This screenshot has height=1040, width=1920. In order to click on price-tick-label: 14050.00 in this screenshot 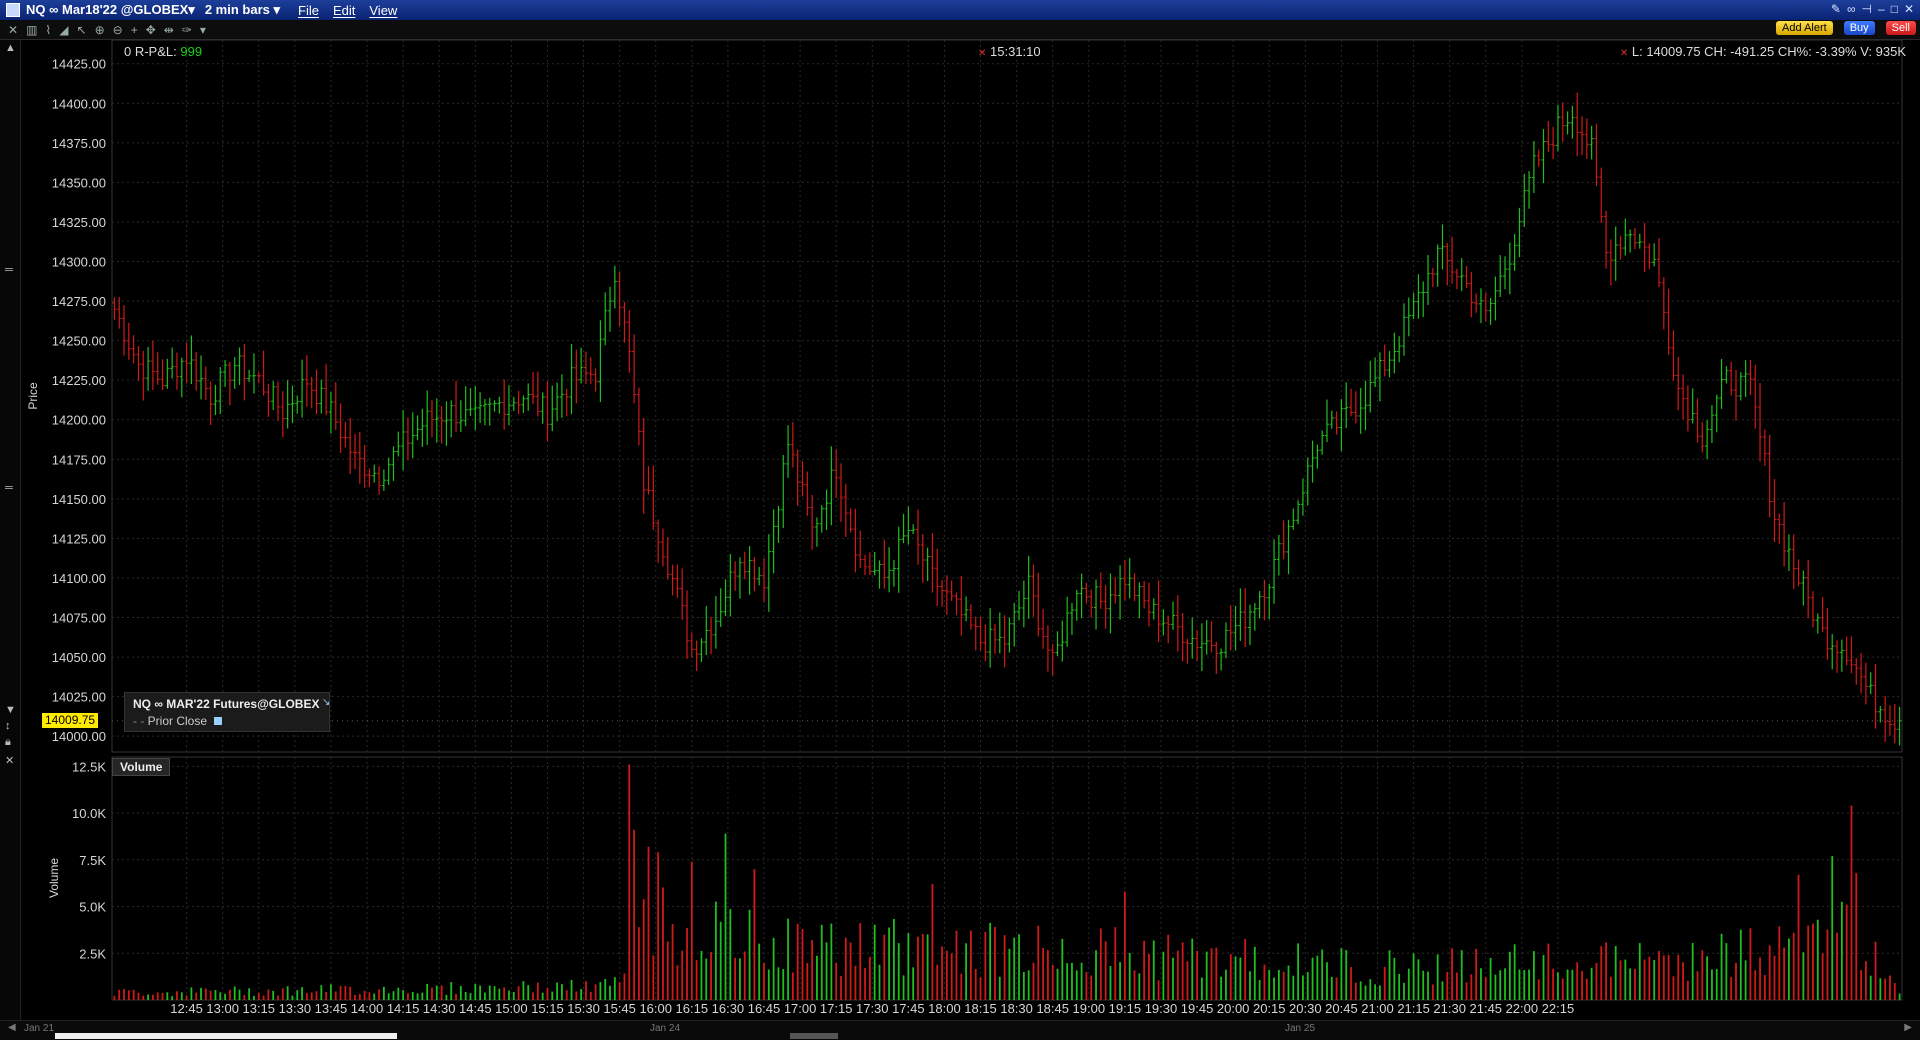, I will do `click(79, 657)`.